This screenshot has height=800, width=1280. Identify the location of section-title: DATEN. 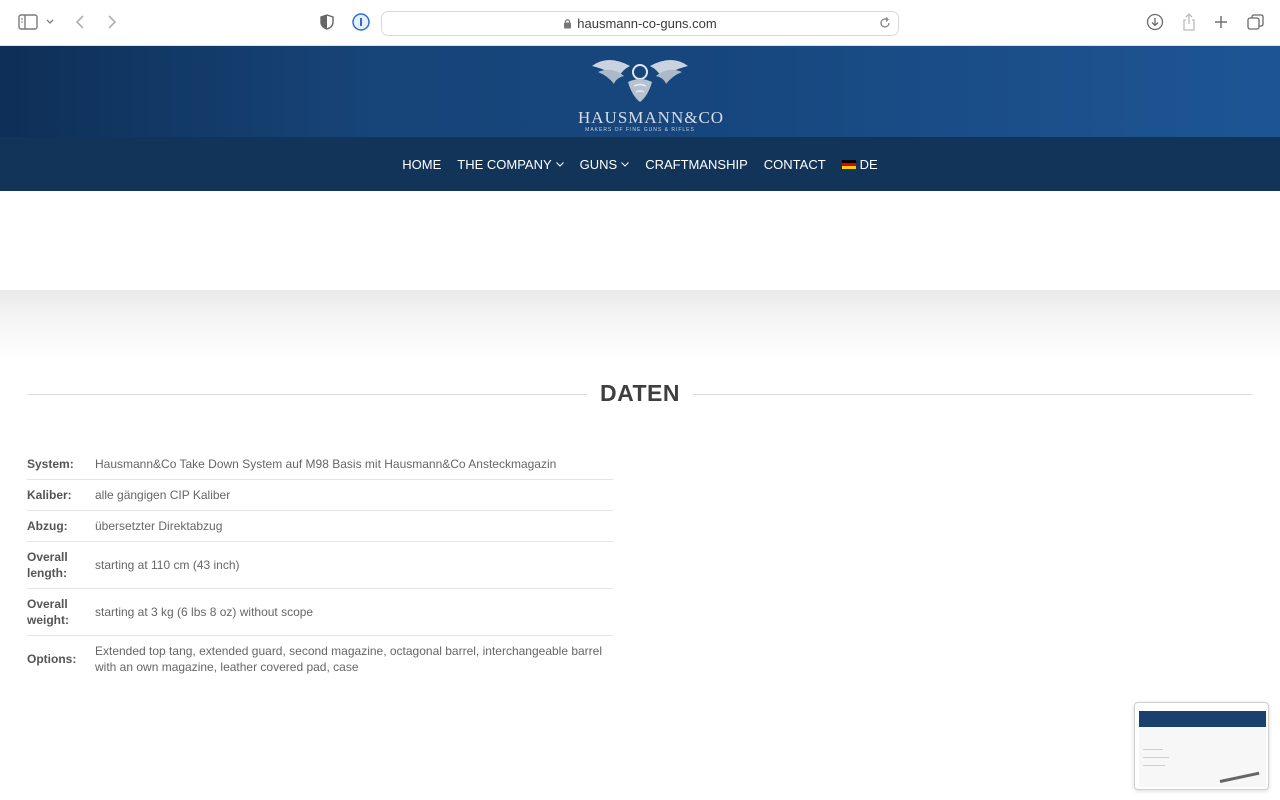
(639, 393).